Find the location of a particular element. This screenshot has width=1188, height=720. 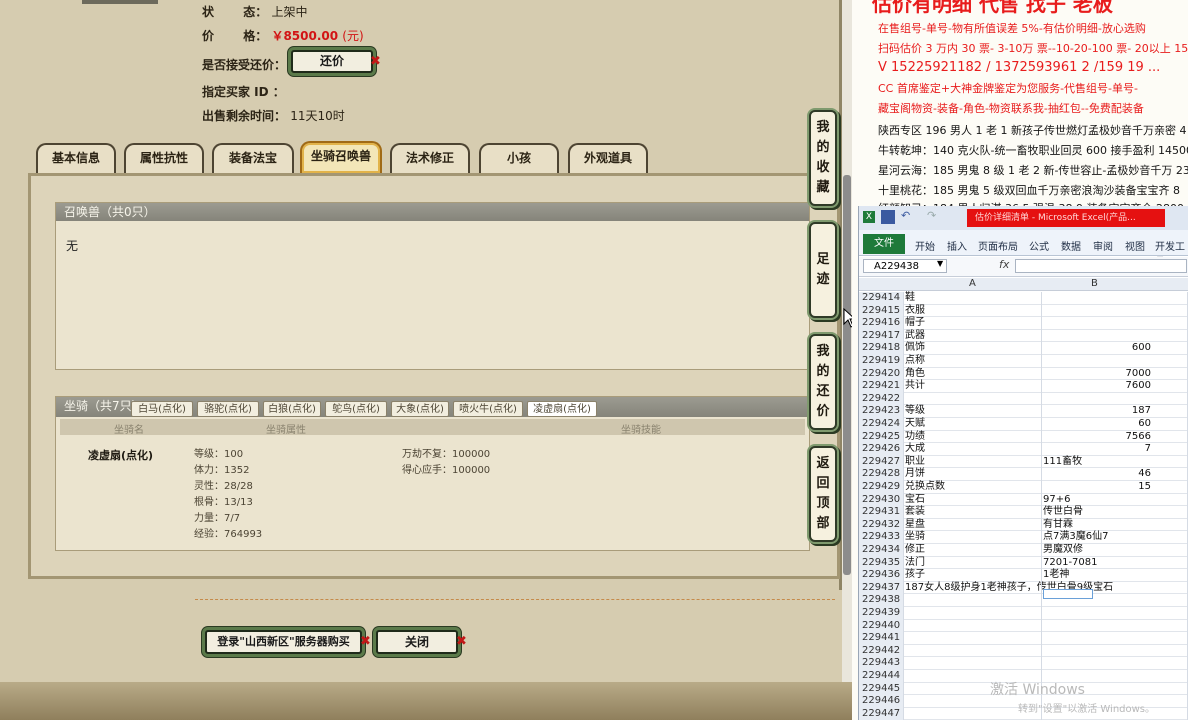

tab-child: 小孩 is located at coordinates (519, 158).